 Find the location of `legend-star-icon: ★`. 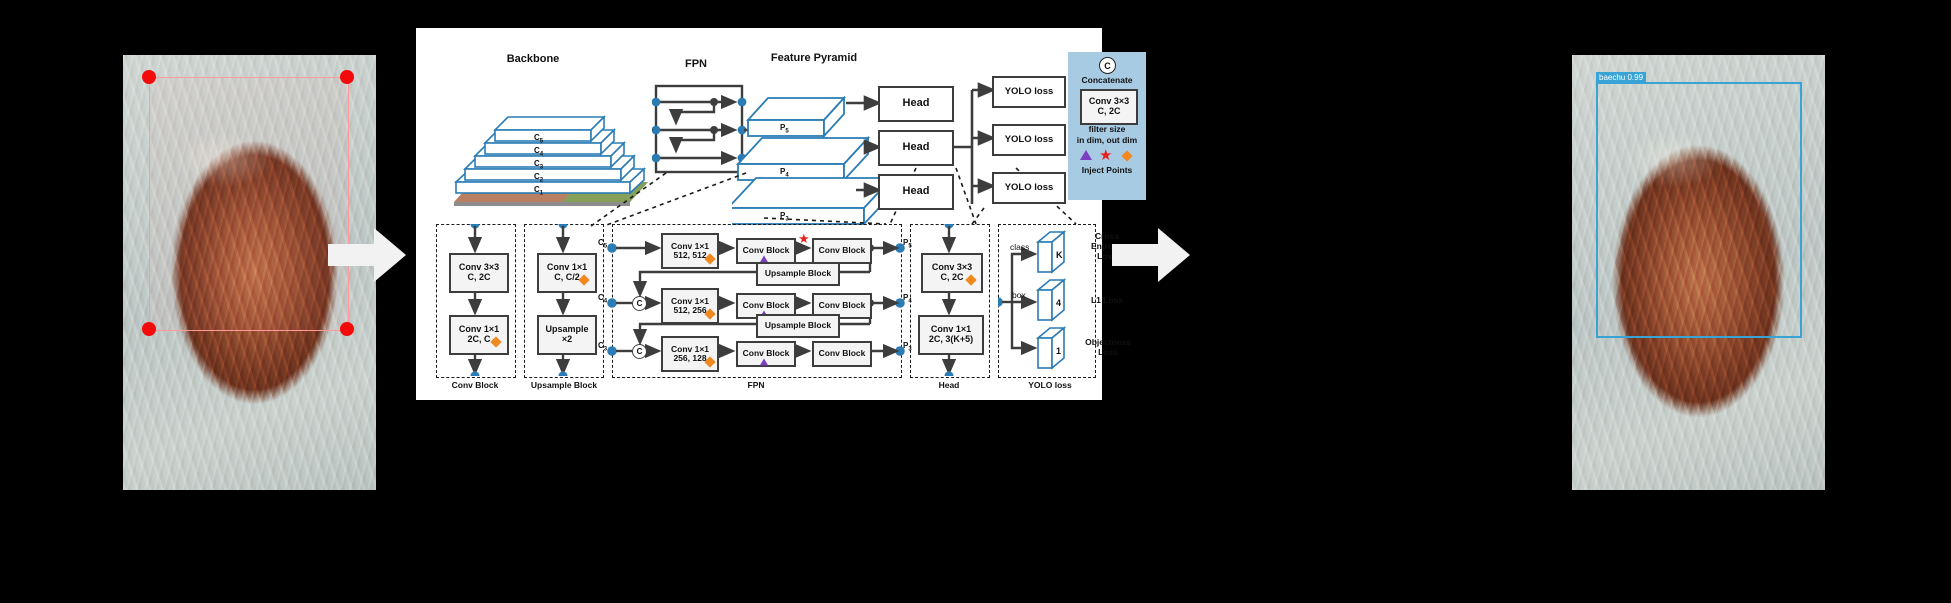

legend-star-icon: ★ is located at coordinates (1106, 155).